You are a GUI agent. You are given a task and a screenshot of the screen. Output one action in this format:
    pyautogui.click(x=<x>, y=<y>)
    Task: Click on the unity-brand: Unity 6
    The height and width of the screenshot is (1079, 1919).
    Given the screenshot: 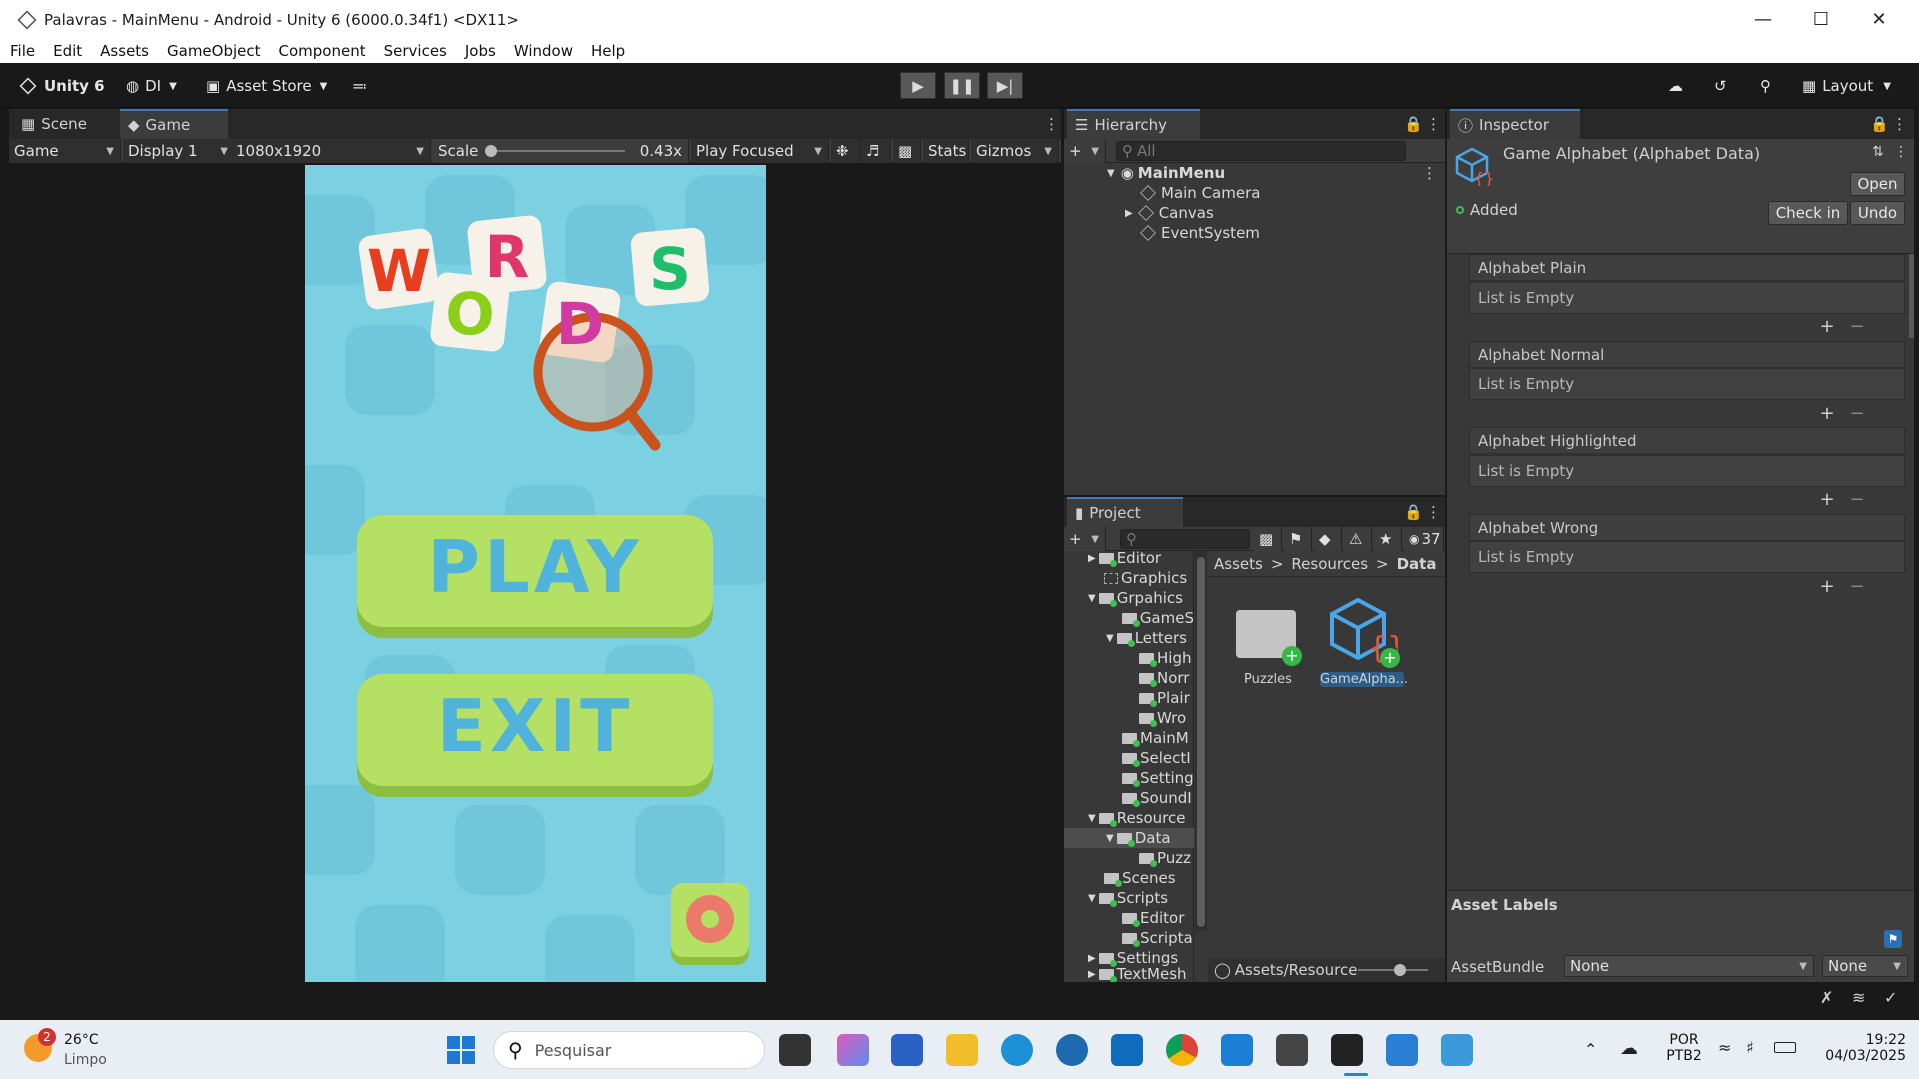 What is the action you would take?
    pyautogui.click(x=62, y=86)
    